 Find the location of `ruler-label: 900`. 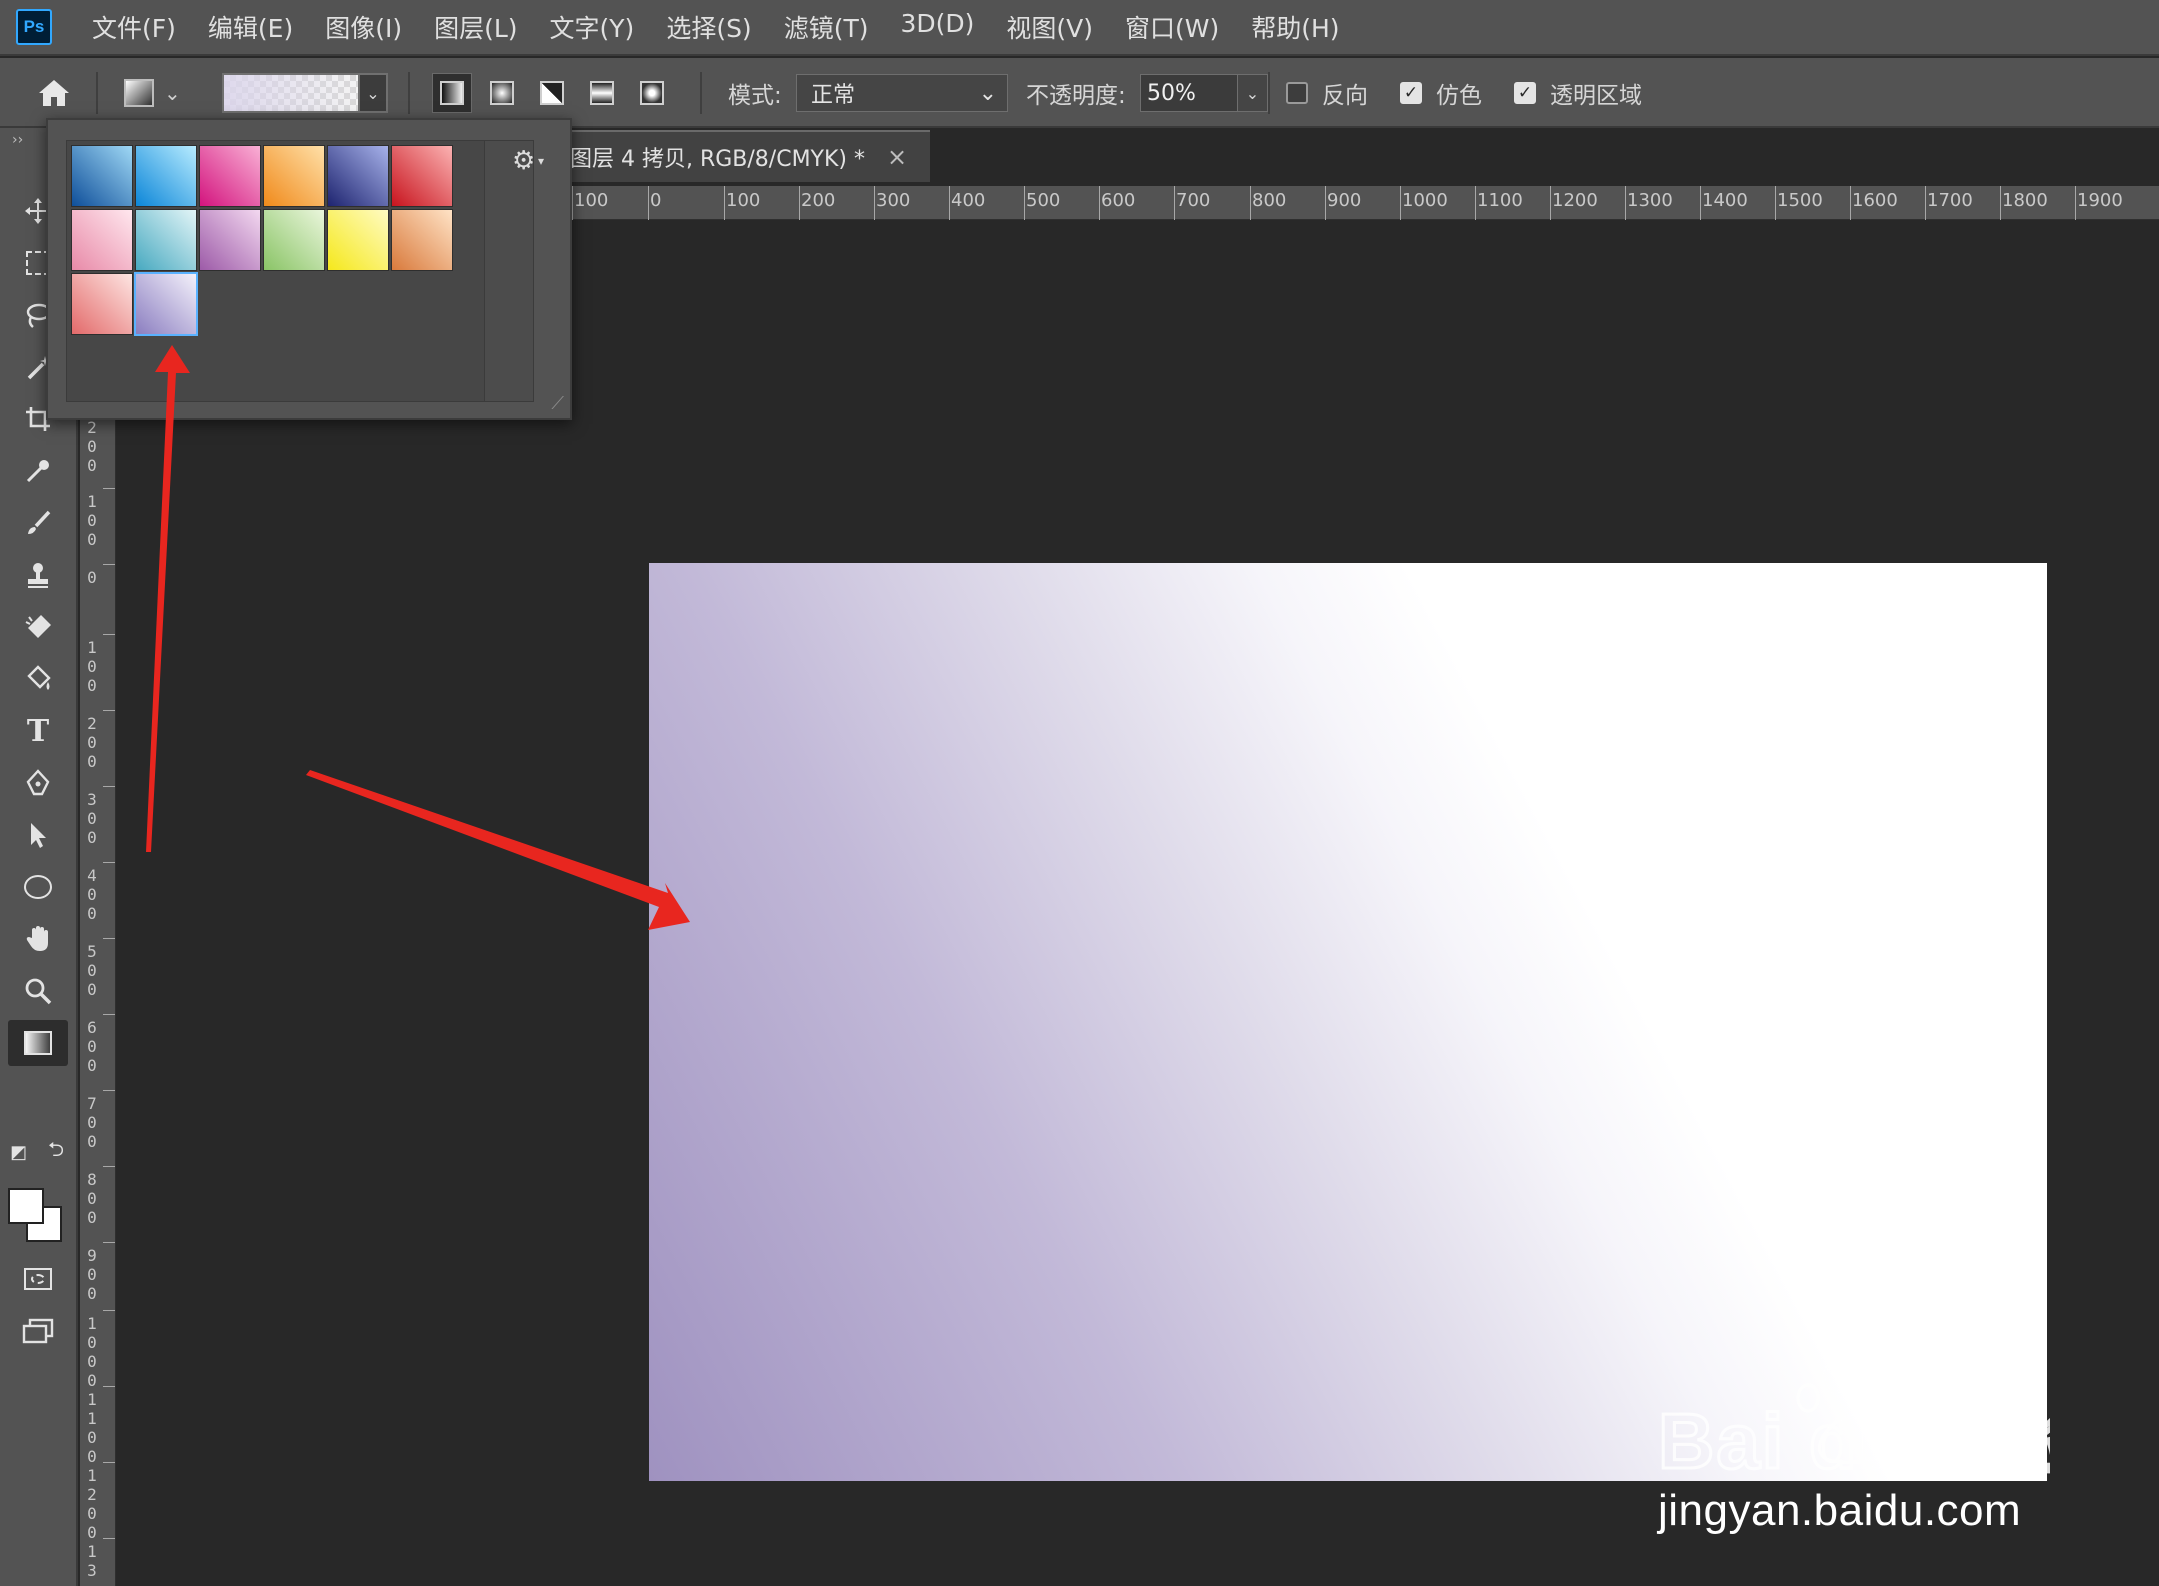

ruler-label: 900 is located at coordinates (92, 1274).